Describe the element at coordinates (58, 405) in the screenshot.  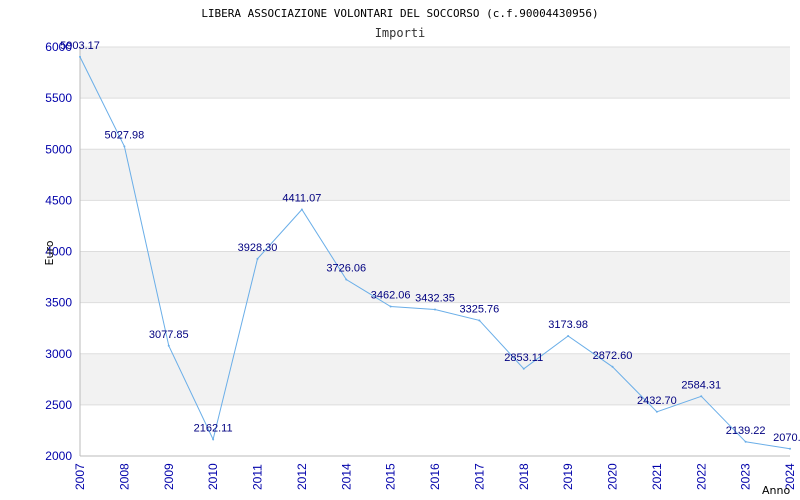
I see `y-tick-label: 2500` at that location.